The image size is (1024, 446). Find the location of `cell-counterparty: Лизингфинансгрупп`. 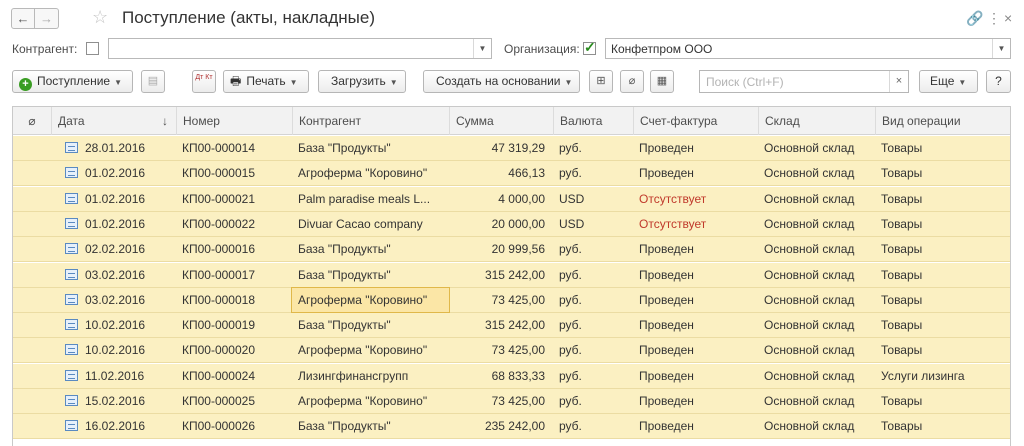

cell-counterparty: Лизингфинансгрупп is located at coordinates (370, 376).